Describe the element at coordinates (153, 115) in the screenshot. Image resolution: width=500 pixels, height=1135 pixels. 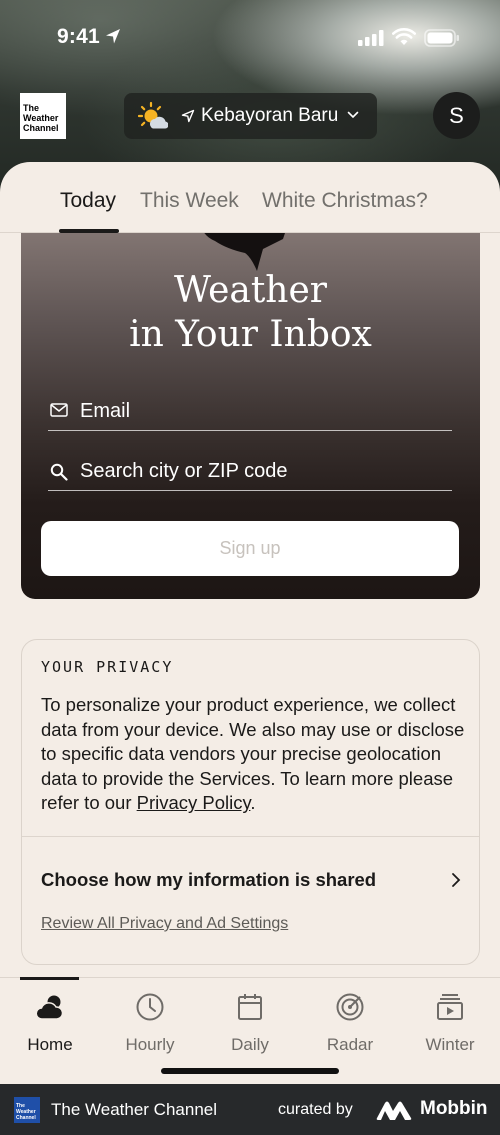
I see `partly-sunny-icon` at that location.